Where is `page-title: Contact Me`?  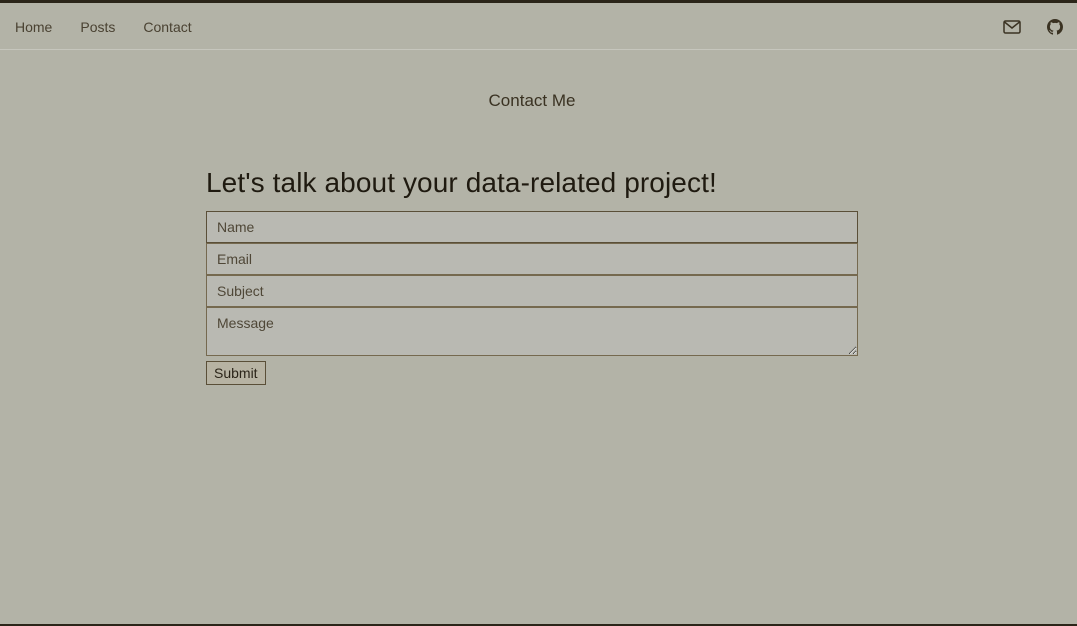
page-title: Contact Me is located at coordinates (532, 100).